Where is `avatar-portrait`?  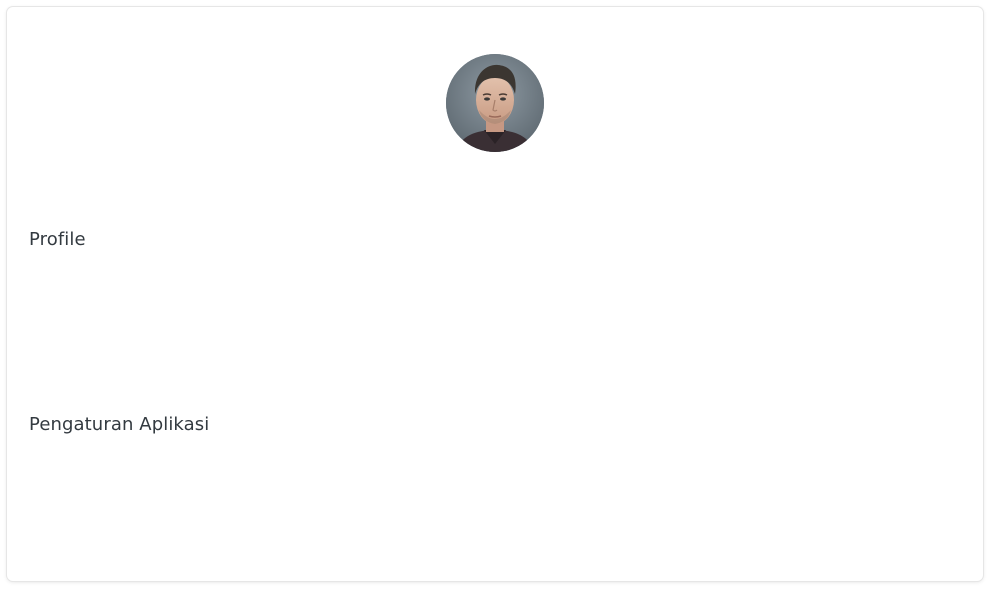 avatar-portrait is located at coordinates (495, 103).